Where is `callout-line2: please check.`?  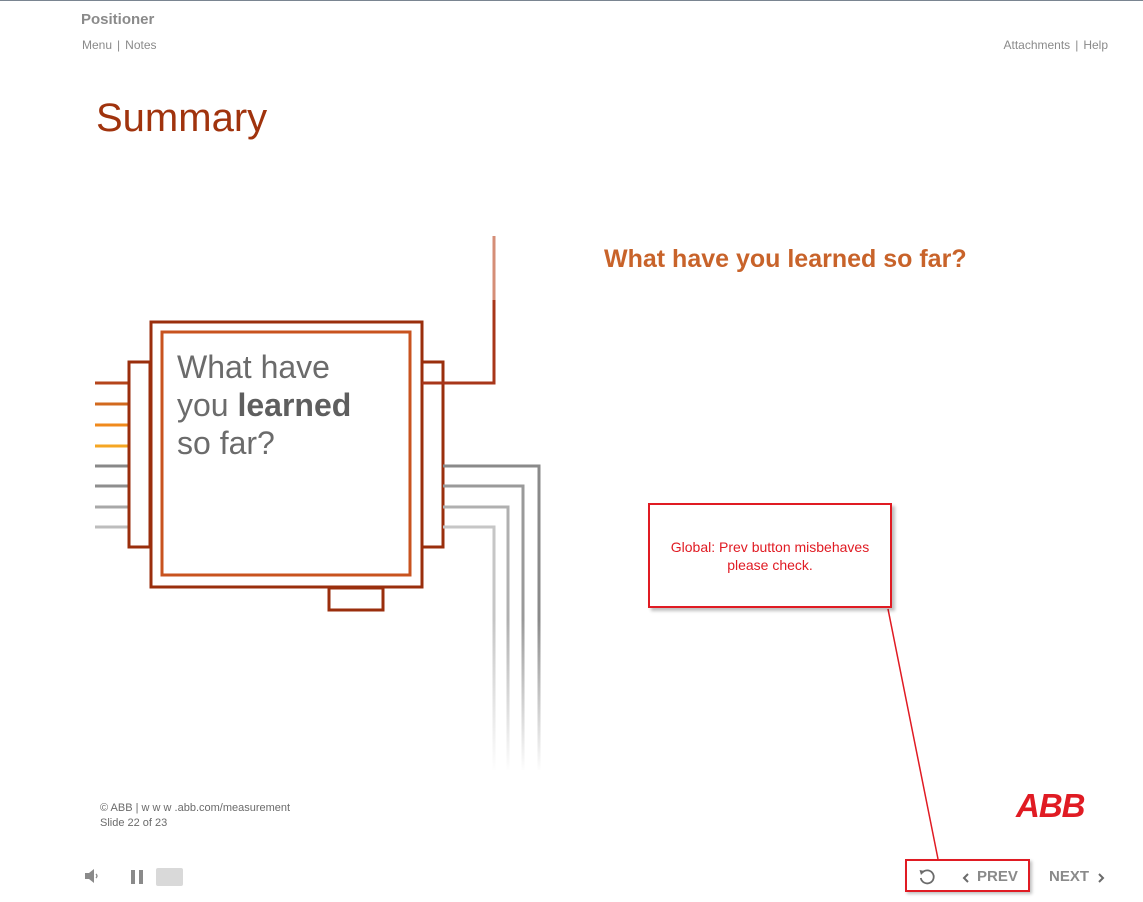
callout-line2: please check. is located at coordinates (770, 564).